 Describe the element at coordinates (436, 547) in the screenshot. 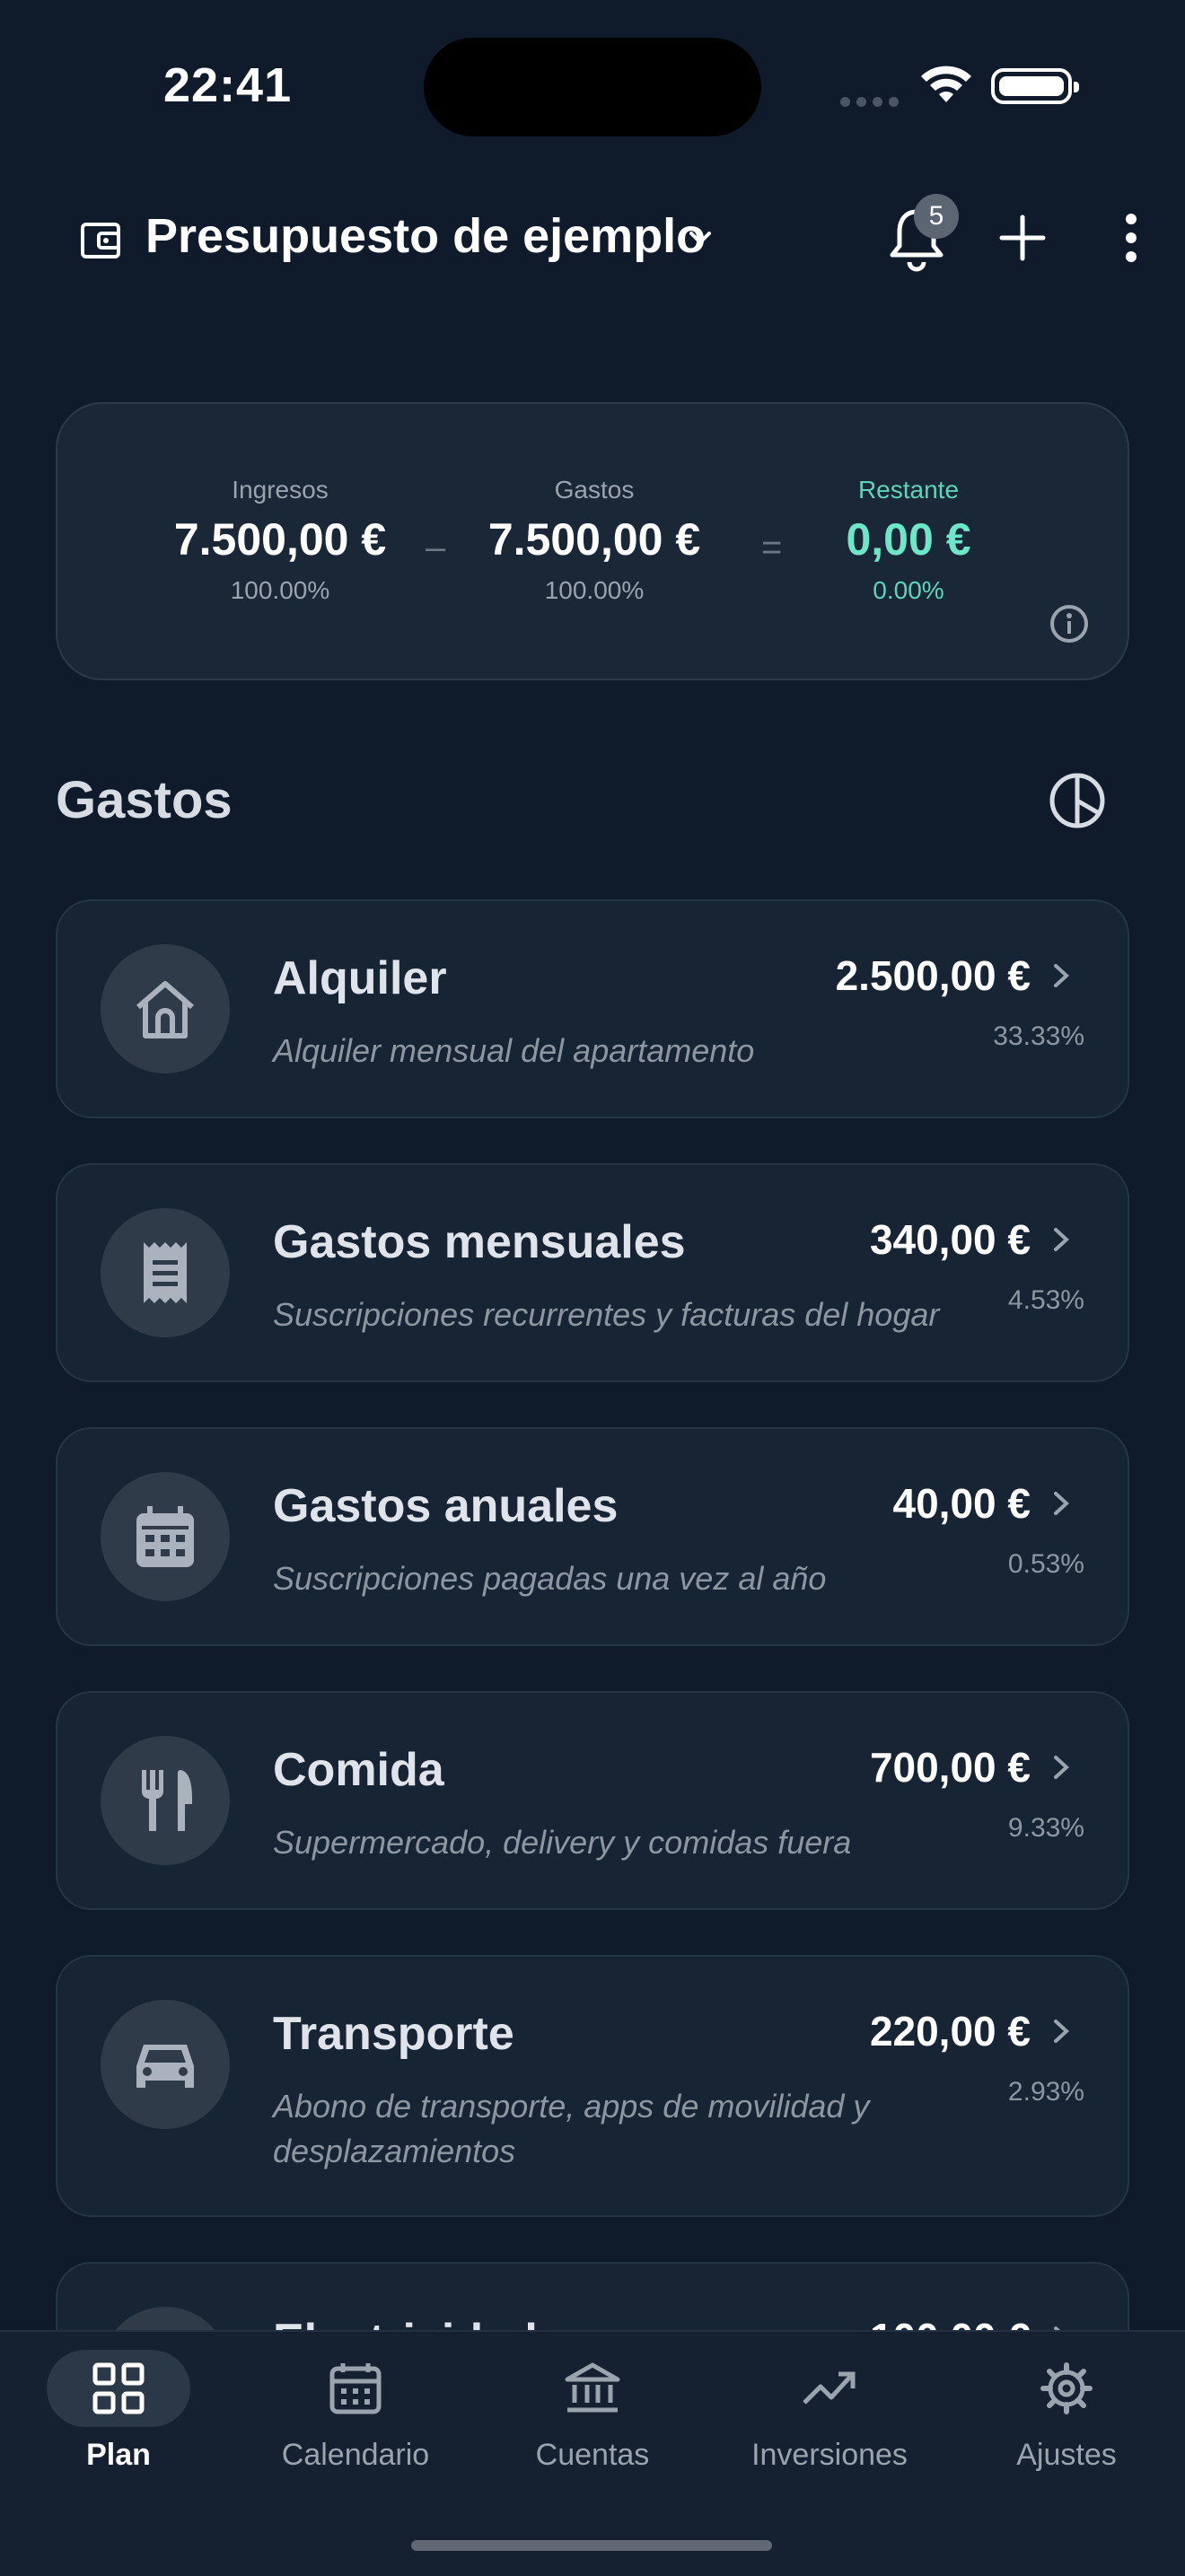

I see `minus-sign: –` at that location.